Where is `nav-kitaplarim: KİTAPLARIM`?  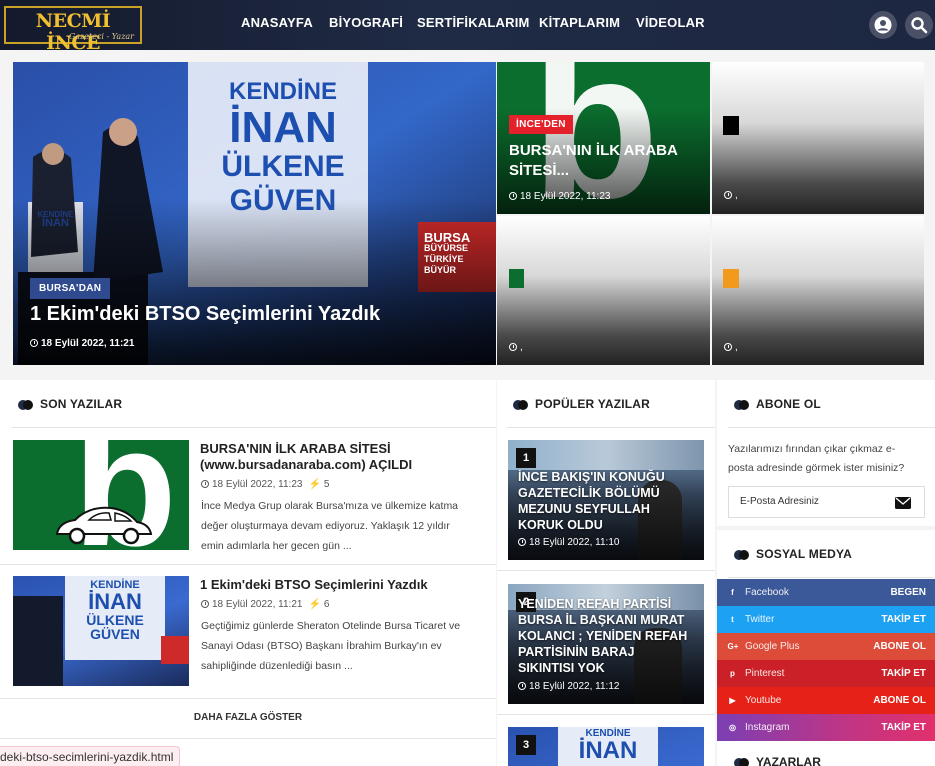 nav-kitaplarim: KİTAPLARIM is located at coordinates (579, 22).